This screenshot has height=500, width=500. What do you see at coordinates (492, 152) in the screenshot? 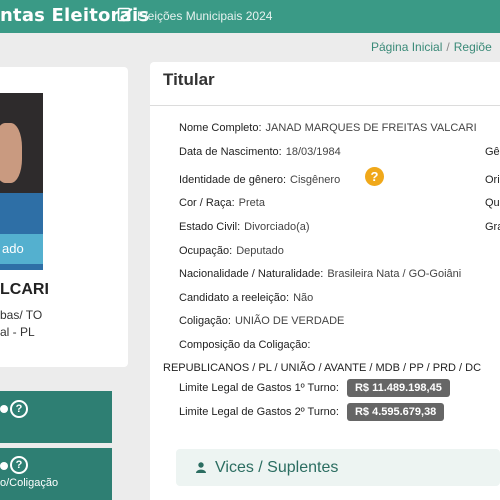
I see `field-cut-genero: Gê` at bounding box center [492, 152].